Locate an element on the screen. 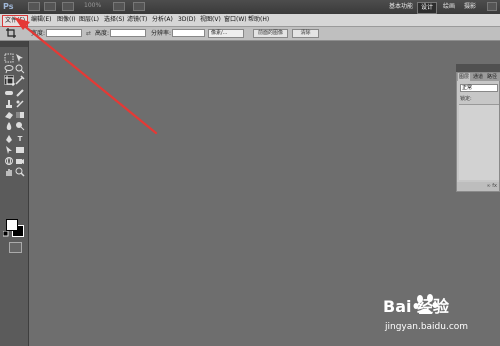 The image size is (500, 346). tab-channels: 通道 is located at coordinates (478, 77).